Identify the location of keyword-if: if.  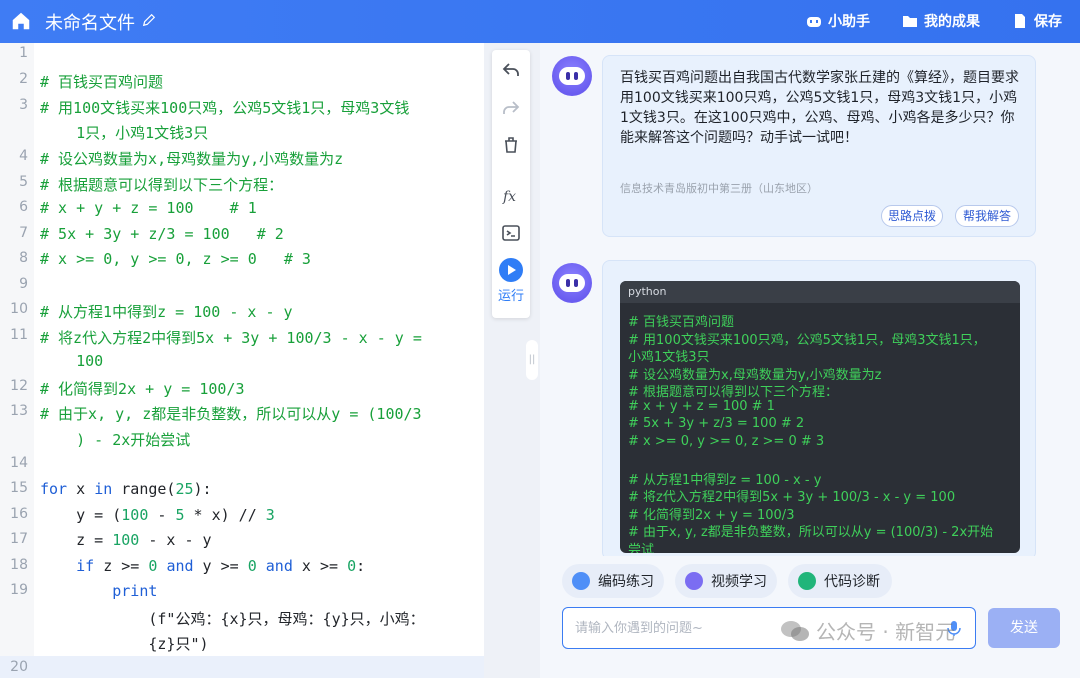
(85, 566).